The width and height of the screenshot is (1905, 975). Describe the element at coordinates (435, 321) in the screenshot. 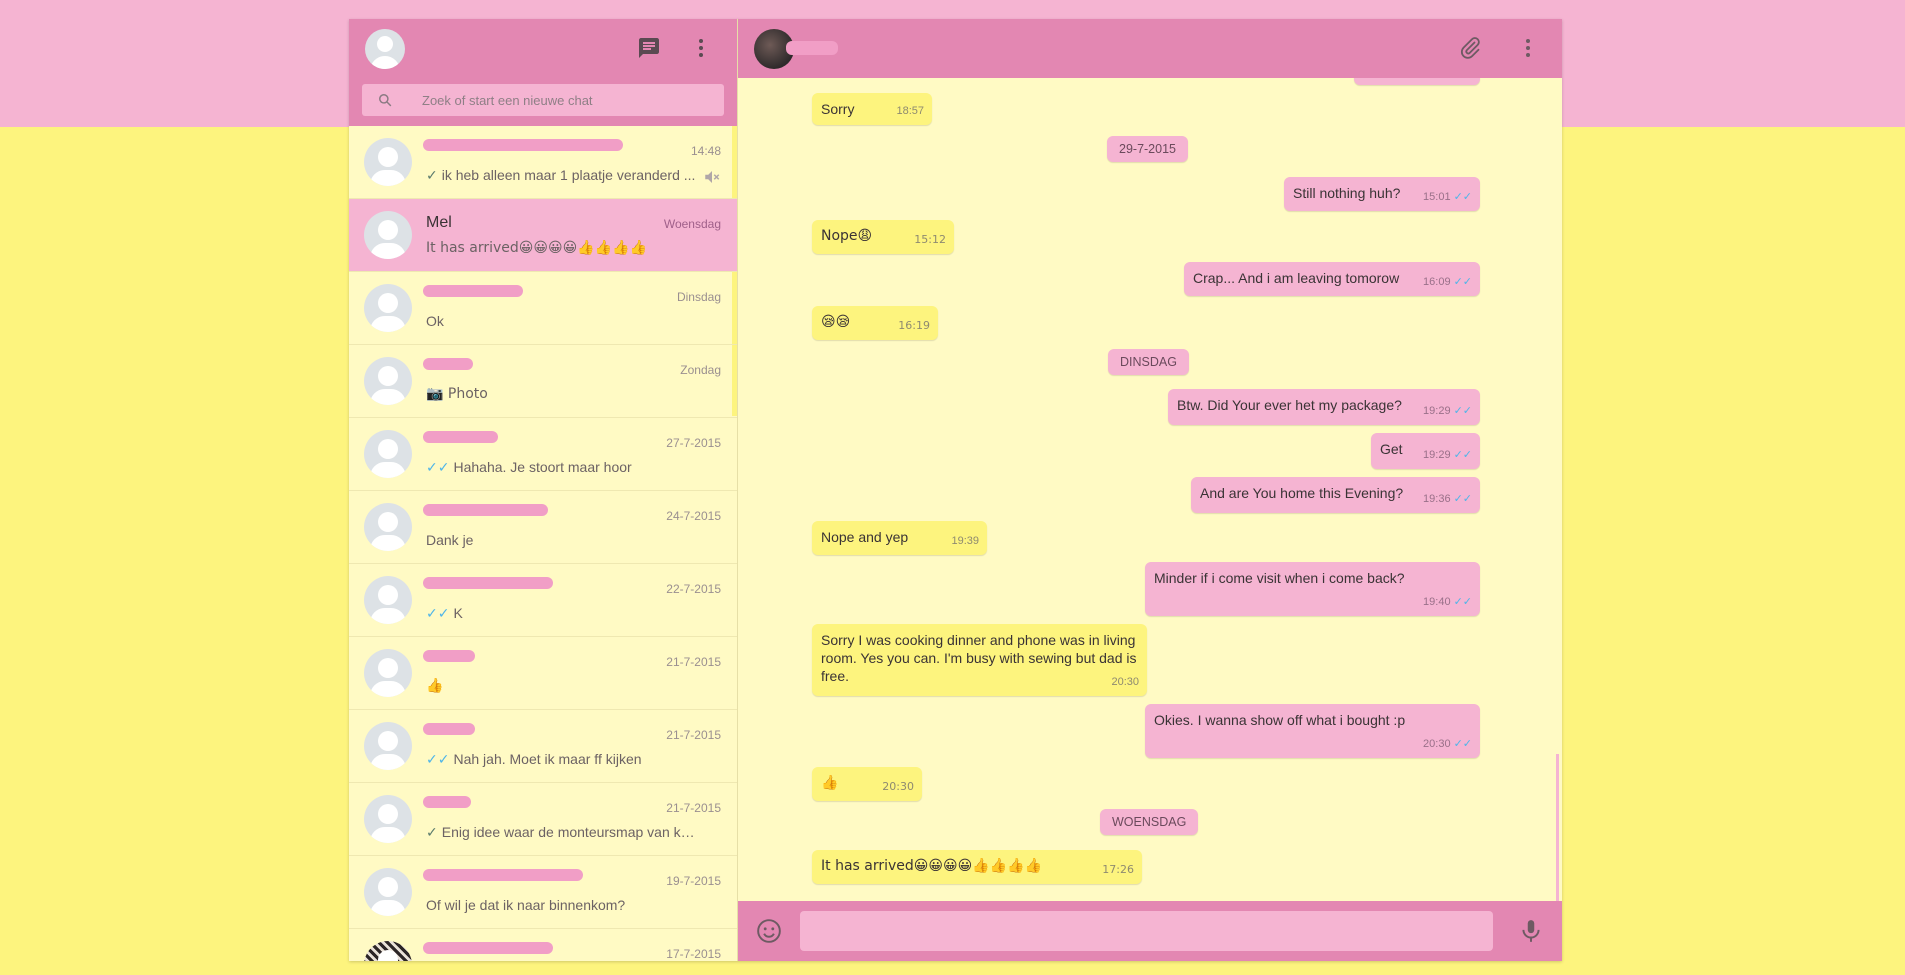

I see `chat-preview: Ok` at that location.